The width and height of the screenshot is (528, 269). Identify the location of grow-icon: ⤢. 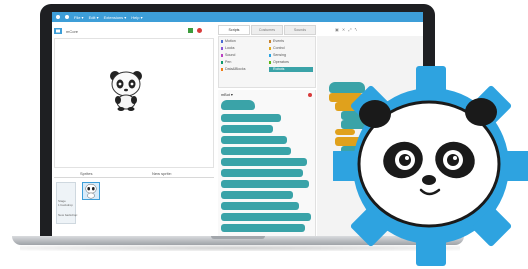
(350, 29).